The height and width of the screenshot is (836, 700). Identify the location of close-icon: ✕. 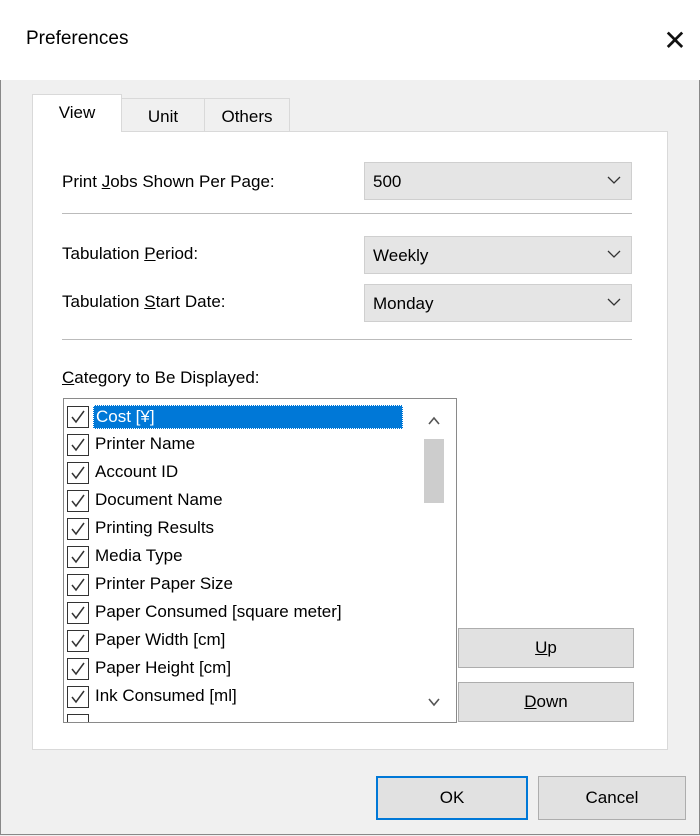
(675, 40).